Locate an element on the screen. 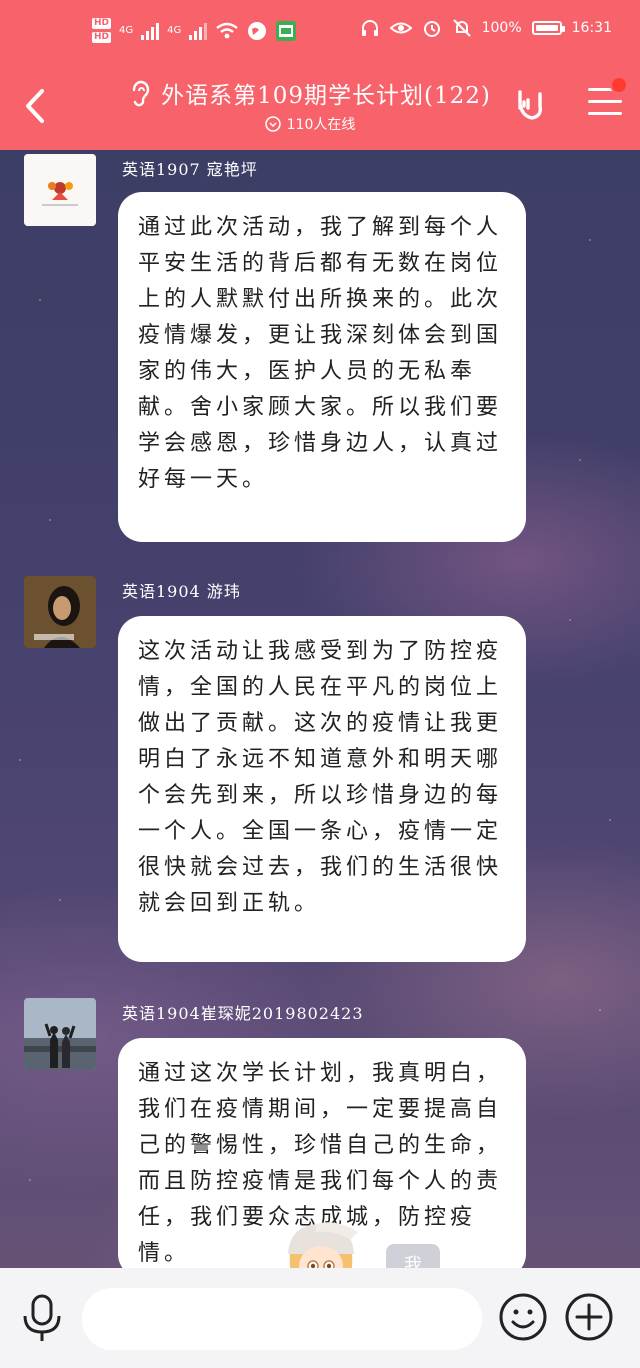 The height and width of the screenshot is (1368, 640). rock-hand-icon is located at coordinates (530, 105).